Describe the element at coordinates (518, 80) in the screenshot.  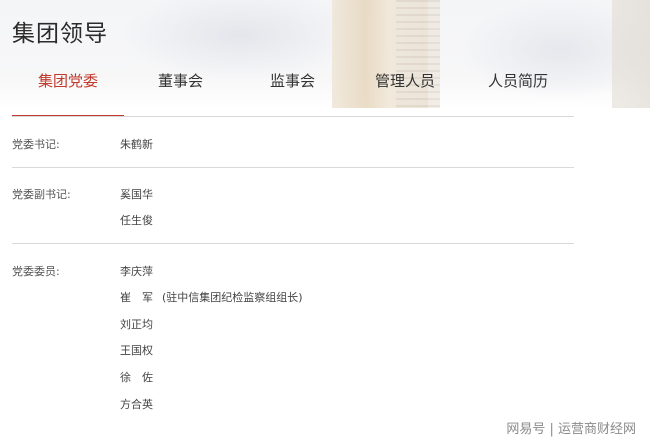
I see `tab-resumes: 人员简历` at that location.